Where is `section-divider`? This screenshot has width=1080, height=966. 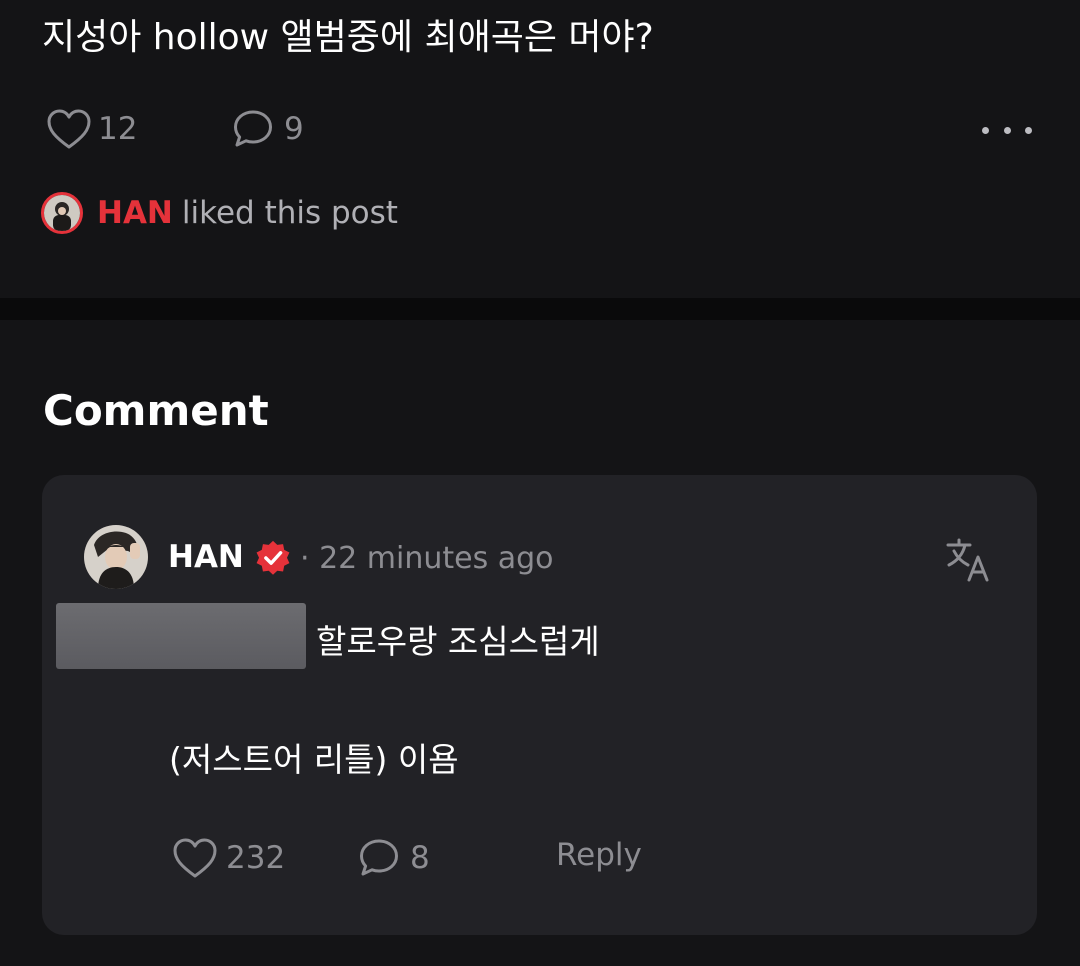
section-divider is located at coordinates (540, 309).